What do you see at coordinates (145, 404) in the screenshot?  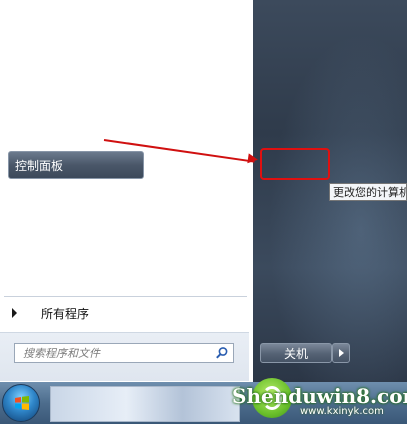 I see `taskbar-window-thumbnail` at bounding box center [145, 404].